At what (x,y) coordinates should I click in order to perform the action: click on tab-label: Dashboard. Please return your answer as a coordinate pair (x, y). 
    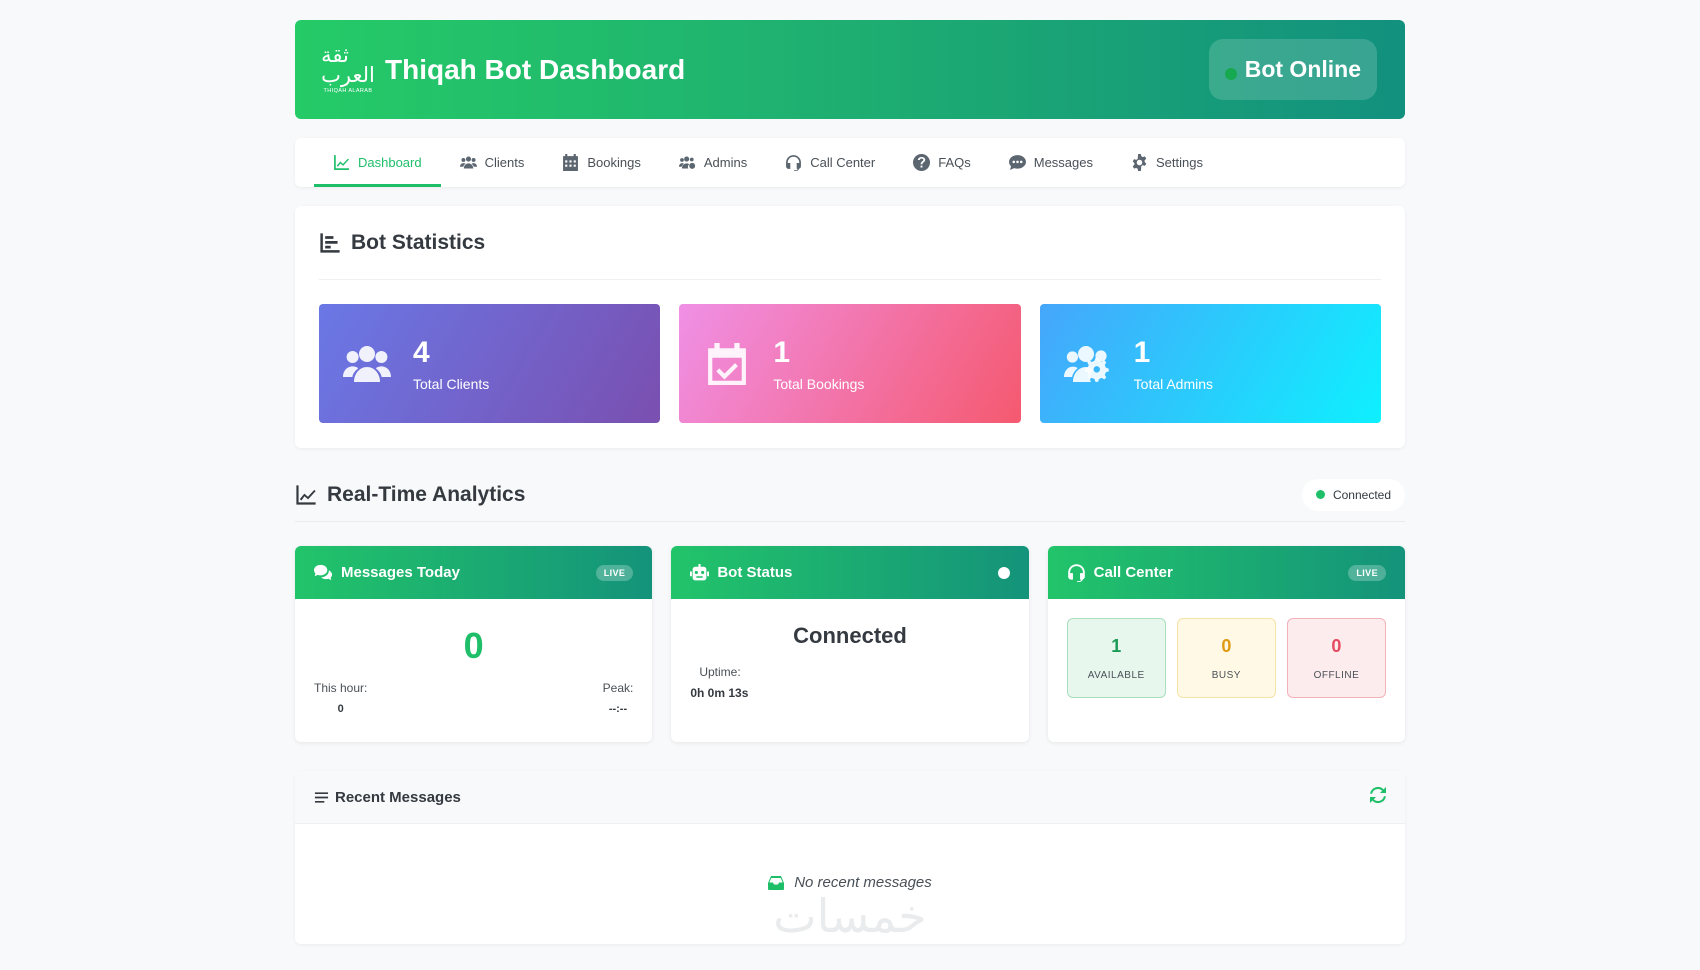
    Looking at the image, I should click on (390, 162).